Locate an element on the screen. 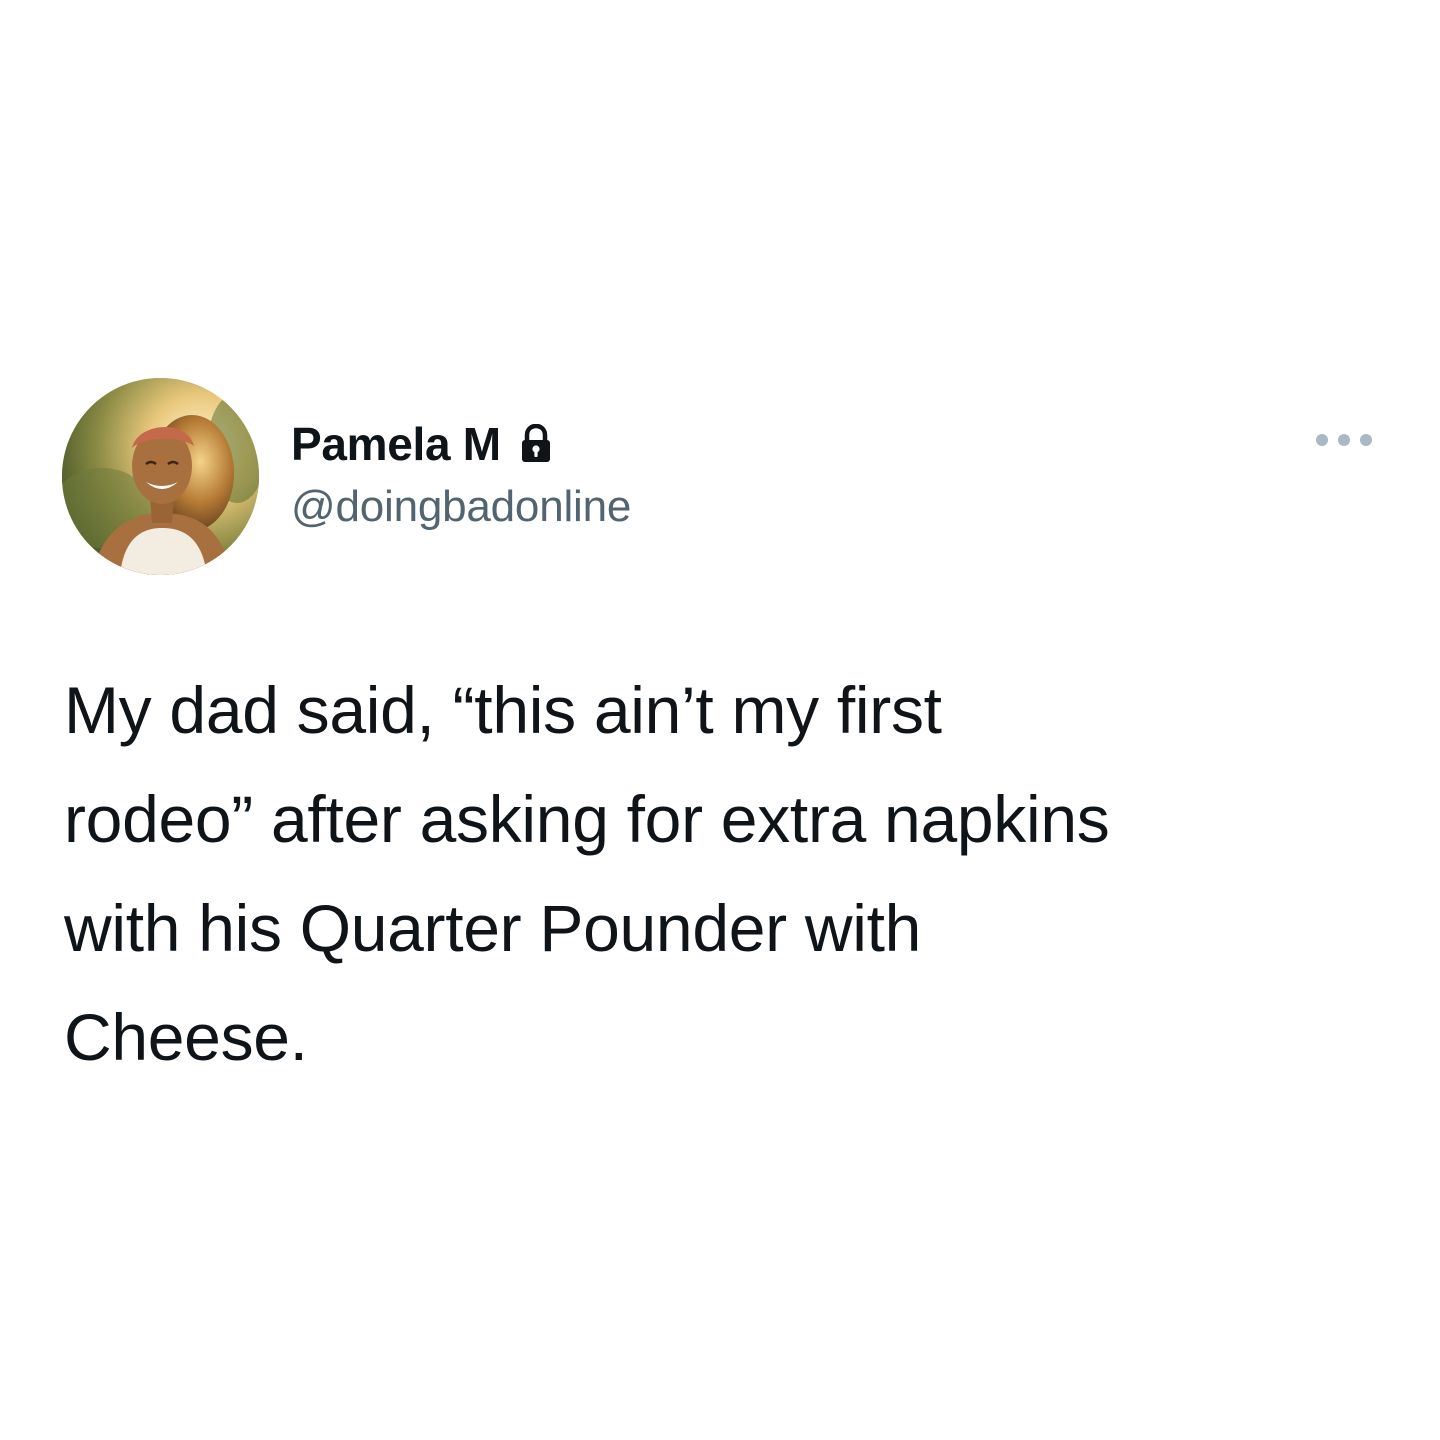  author-display-name: Pamela M is located at coordinates (396, 444).